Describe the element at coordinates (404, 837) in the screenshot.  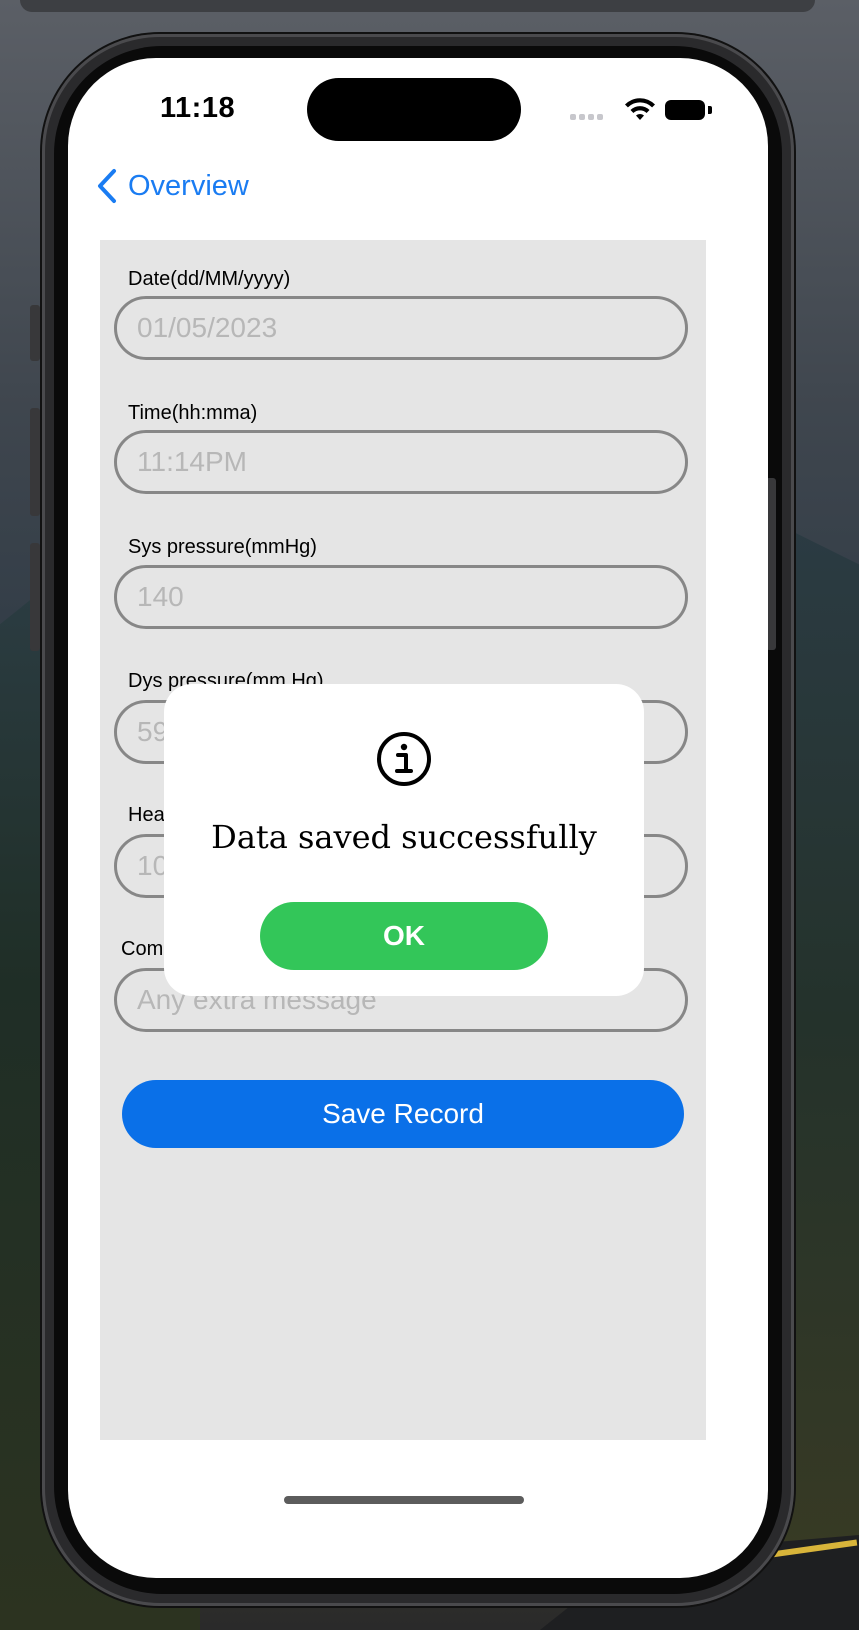
I see `alert-message: Data saved successfully` at that location.